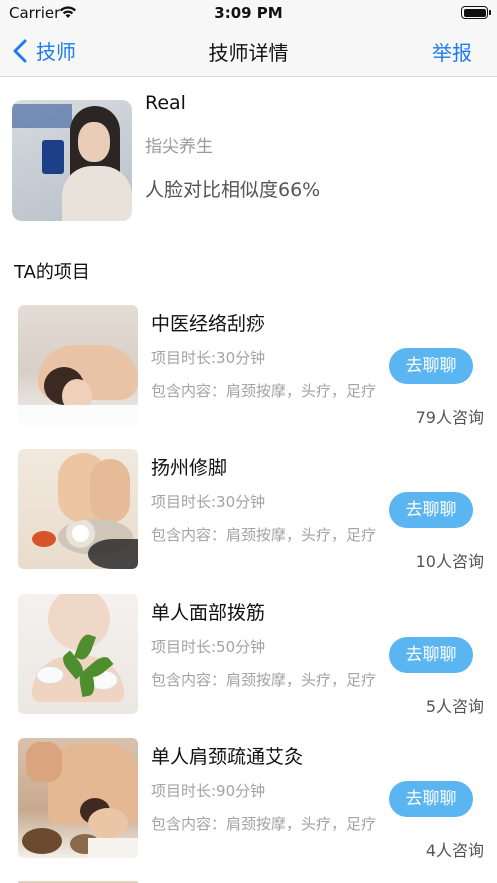 This screenshot has width=497, height=883. What do you see at coordinates (72, 160) in the screenshot?
I see `technician-avatar` at bounding box center [72, 160].